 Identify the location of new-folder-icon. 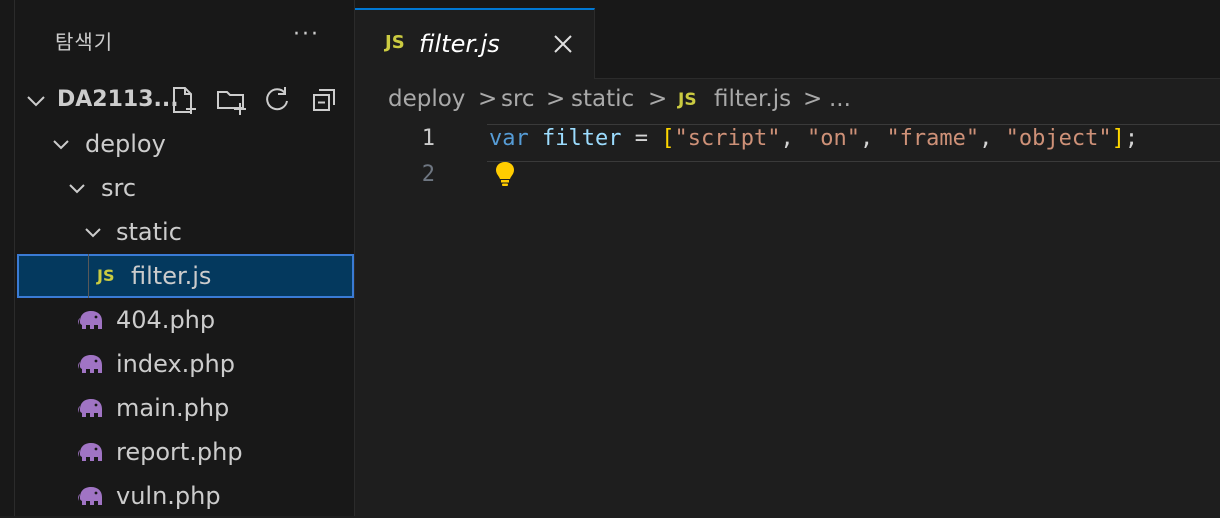
(231, 100).